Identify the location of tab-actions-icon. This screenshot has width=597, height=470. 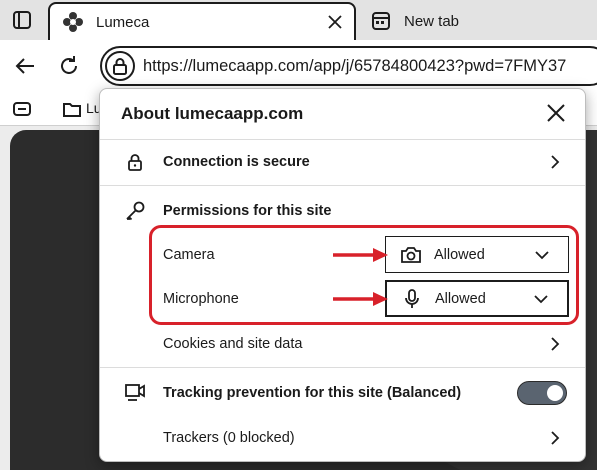
(22, 20).